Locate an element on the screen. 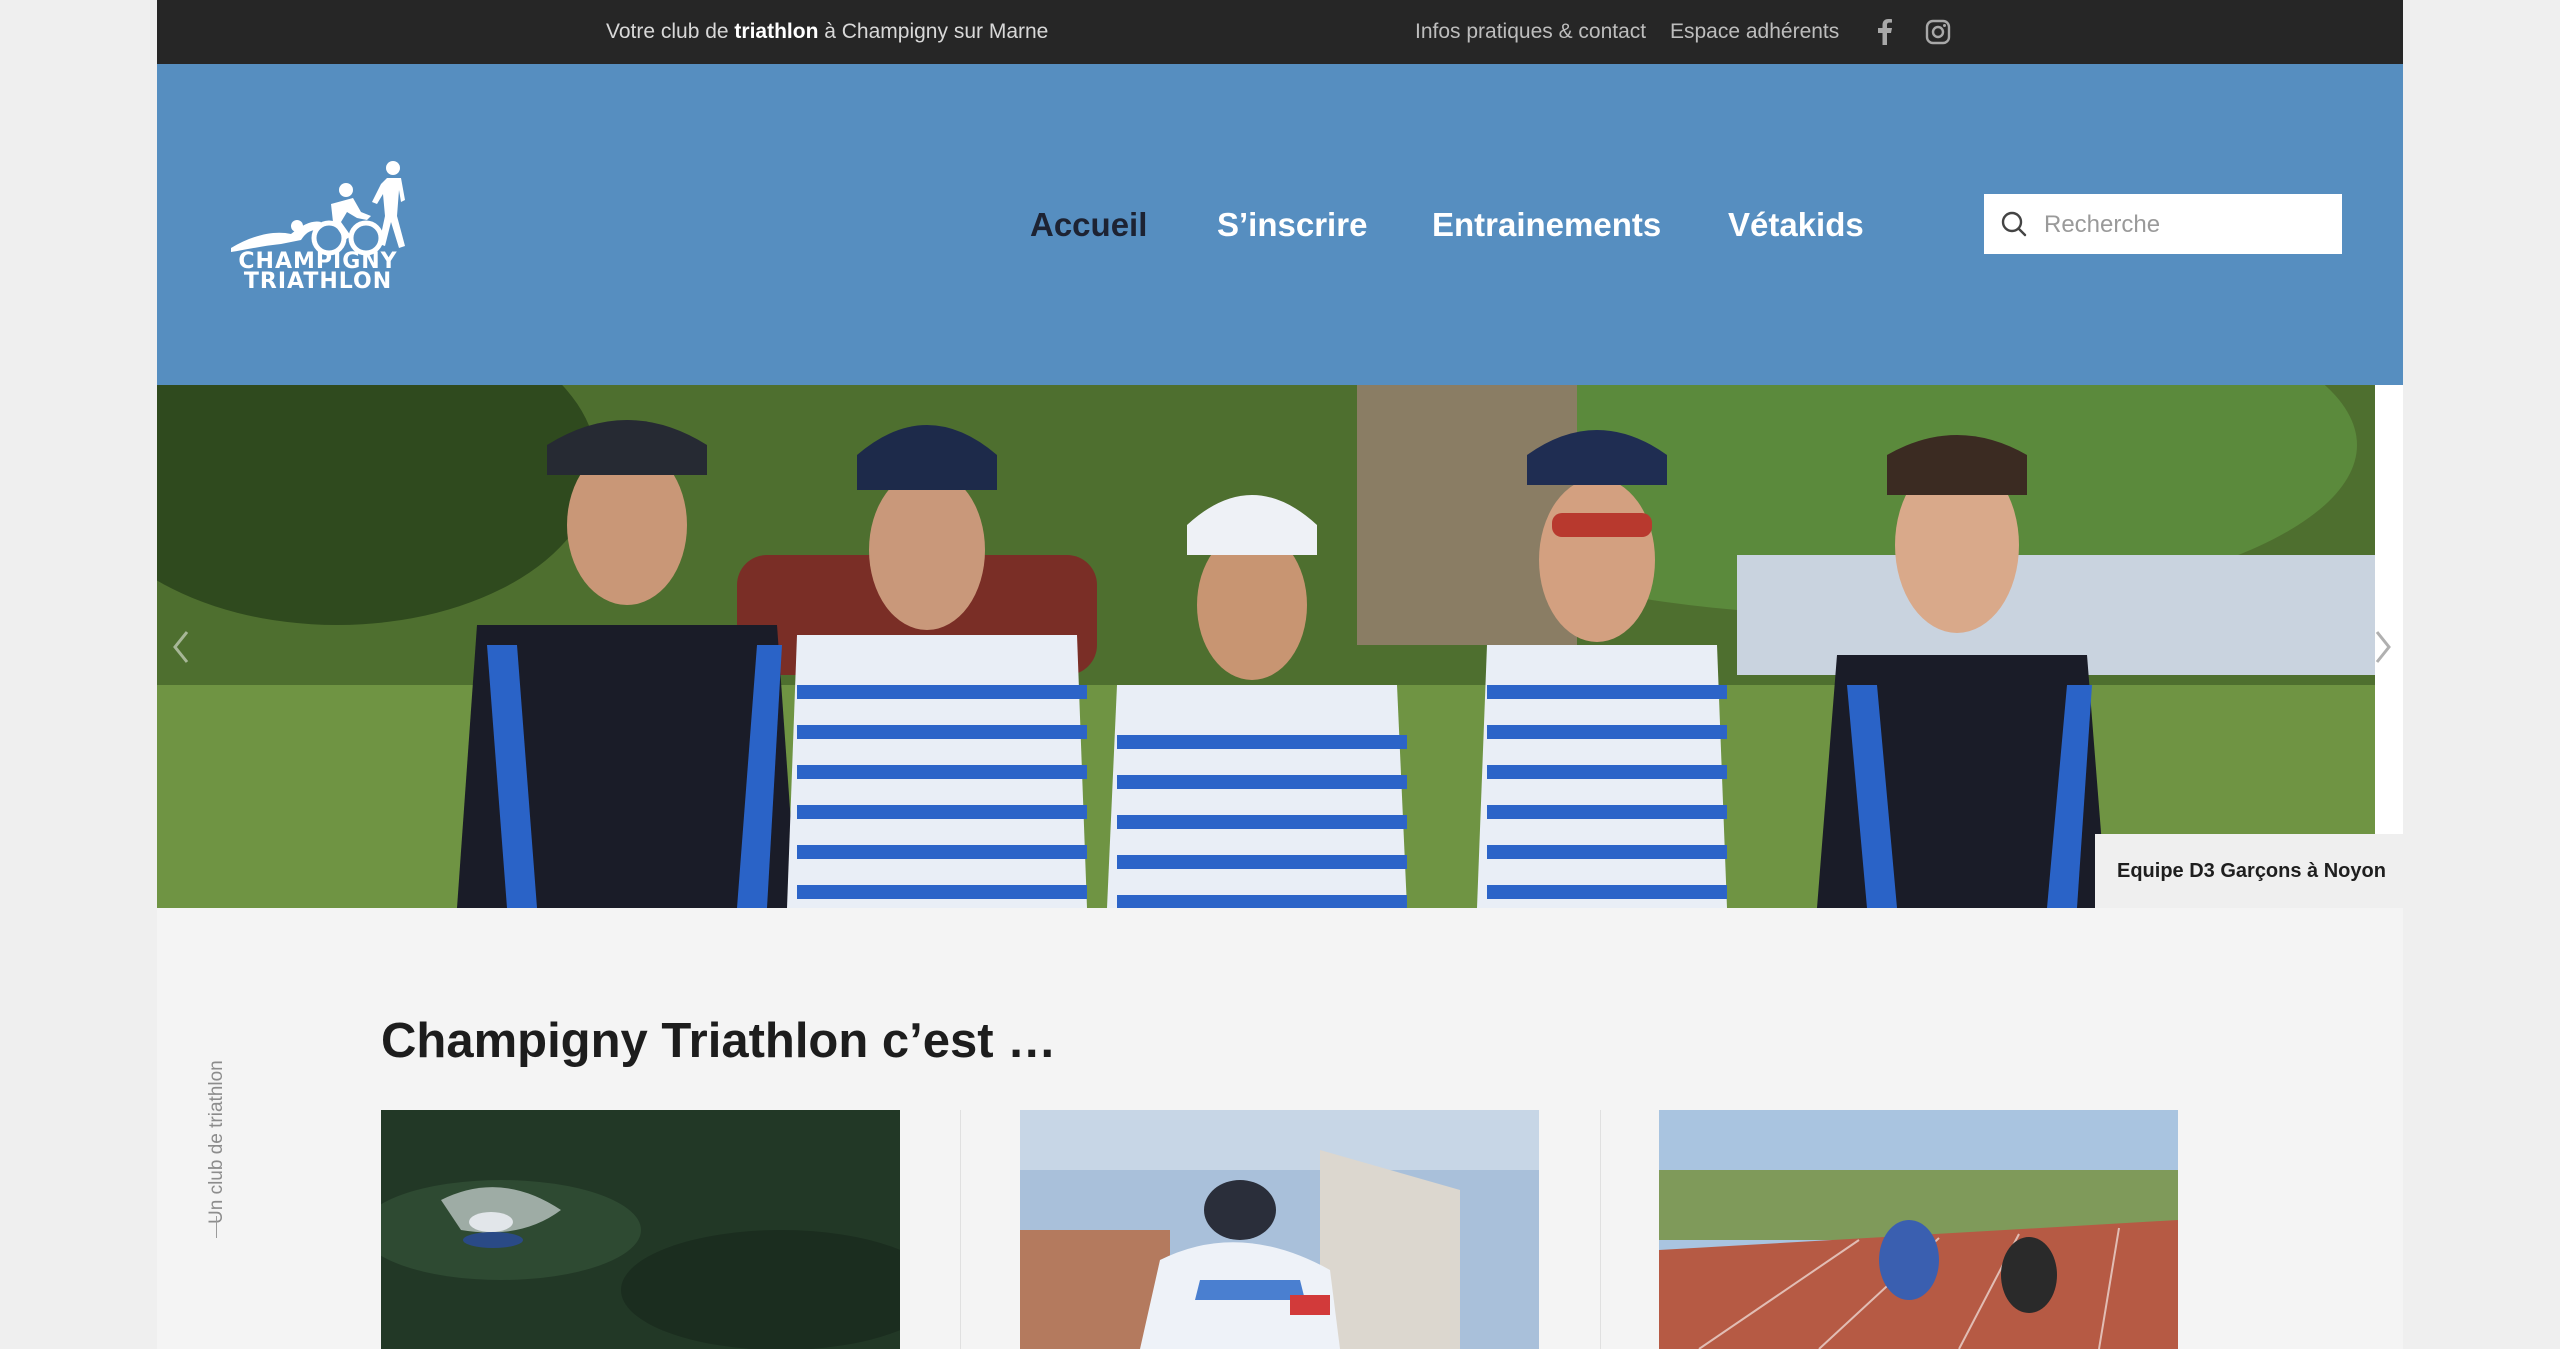 Image resolution: width=2560 pixels, height=1349 pixels. card-course-image is located at coordinates (1918, 1229).